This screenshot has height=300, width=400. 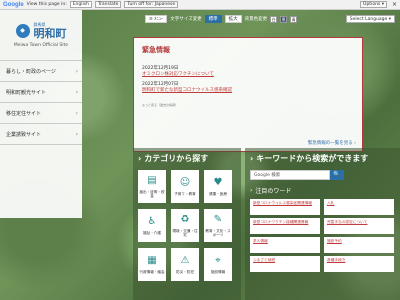 What do you see at coordinates (173, 158) in the screenshot?
I see `category-title: › カテゴリから探す` at bounding box center [173, 158].